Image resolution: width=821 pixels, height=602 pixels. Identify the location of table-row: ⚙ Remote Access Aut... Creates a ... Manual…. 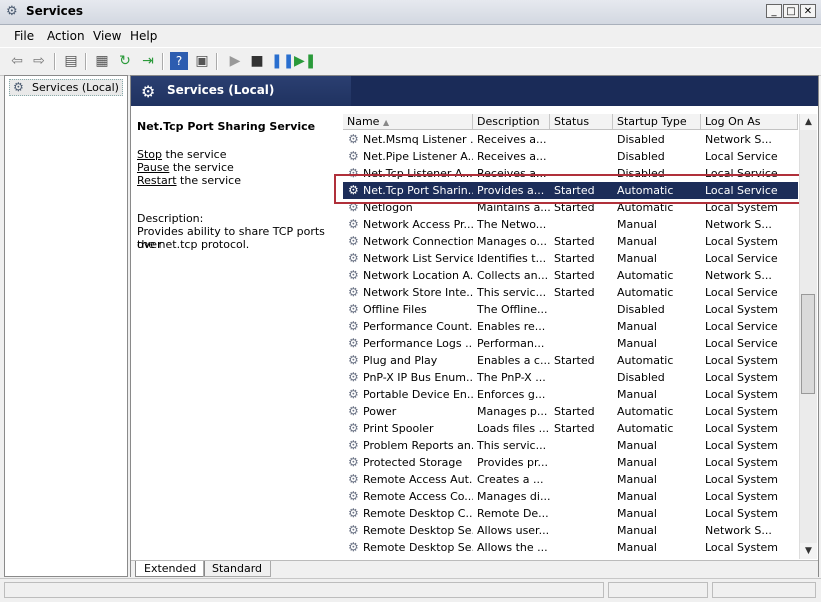
(570, 479).